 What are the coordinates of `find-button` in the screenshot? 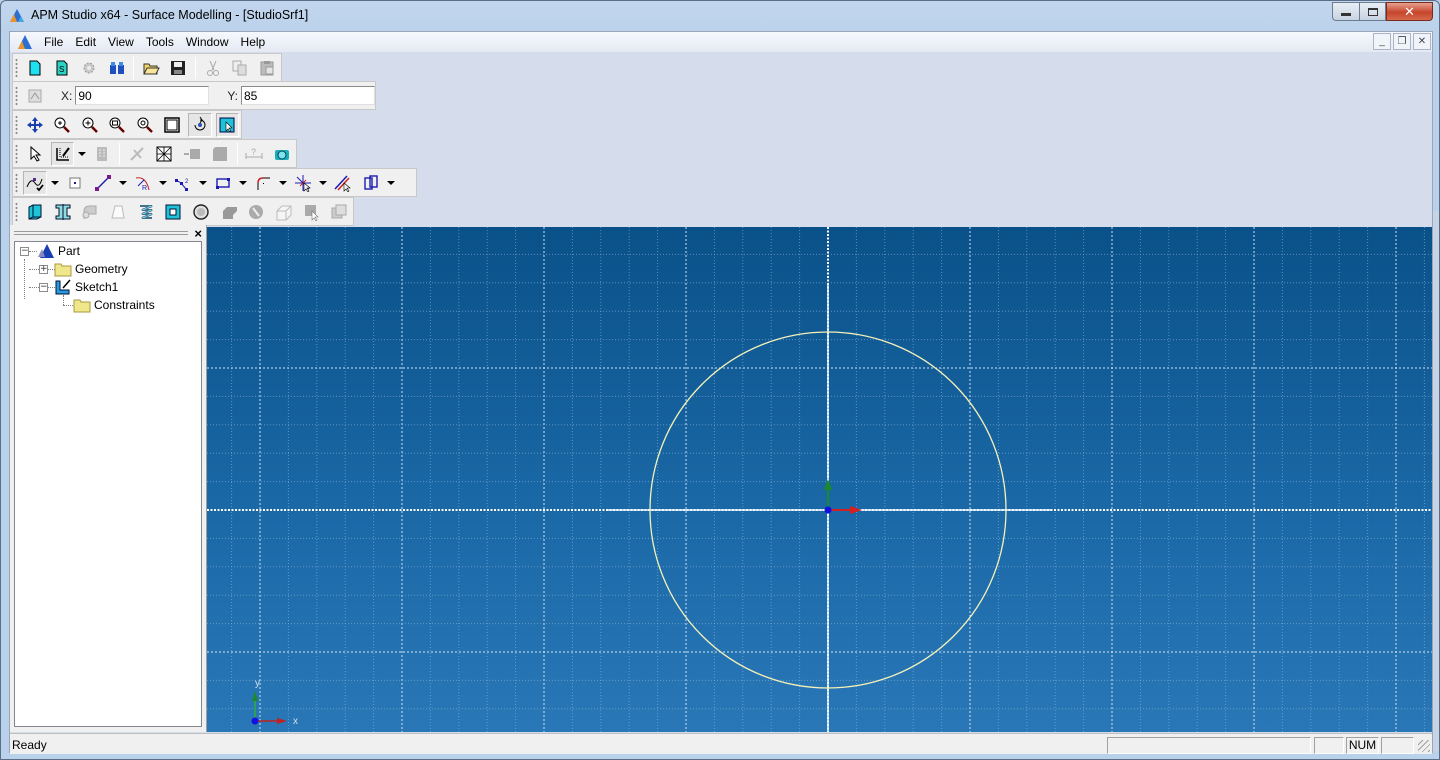 It's located at (116, 68).